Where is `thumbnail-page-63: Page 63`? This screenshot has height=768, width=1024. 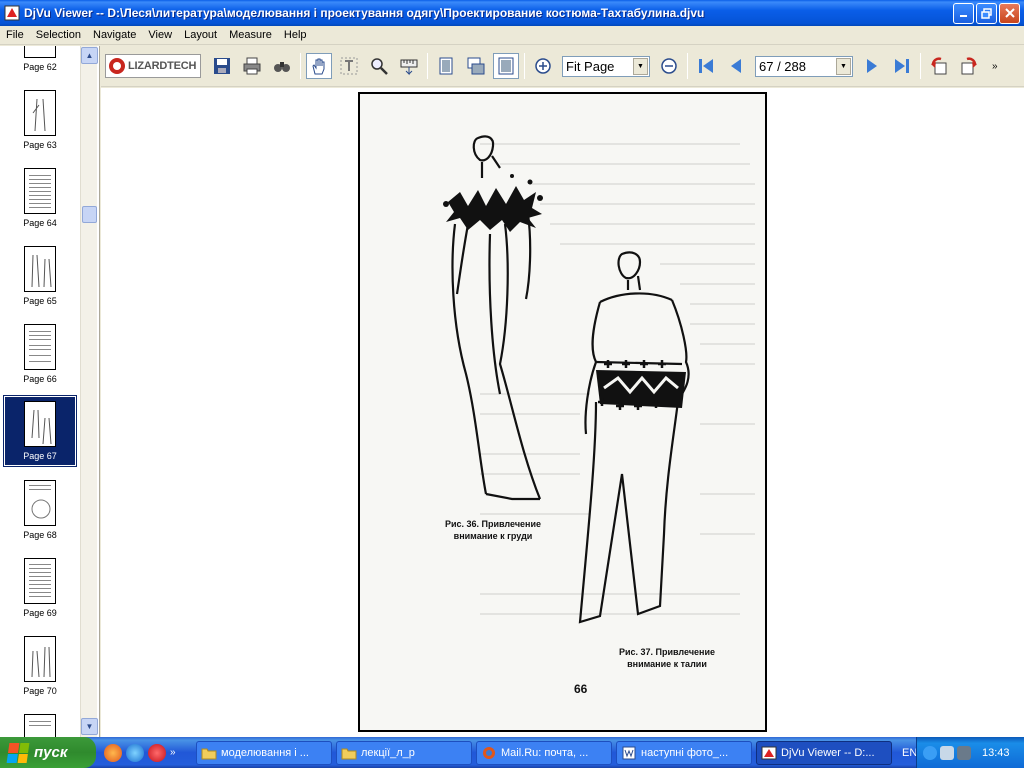
thumbnail-page-63: Page 63 is located at coordinates (40, 128).